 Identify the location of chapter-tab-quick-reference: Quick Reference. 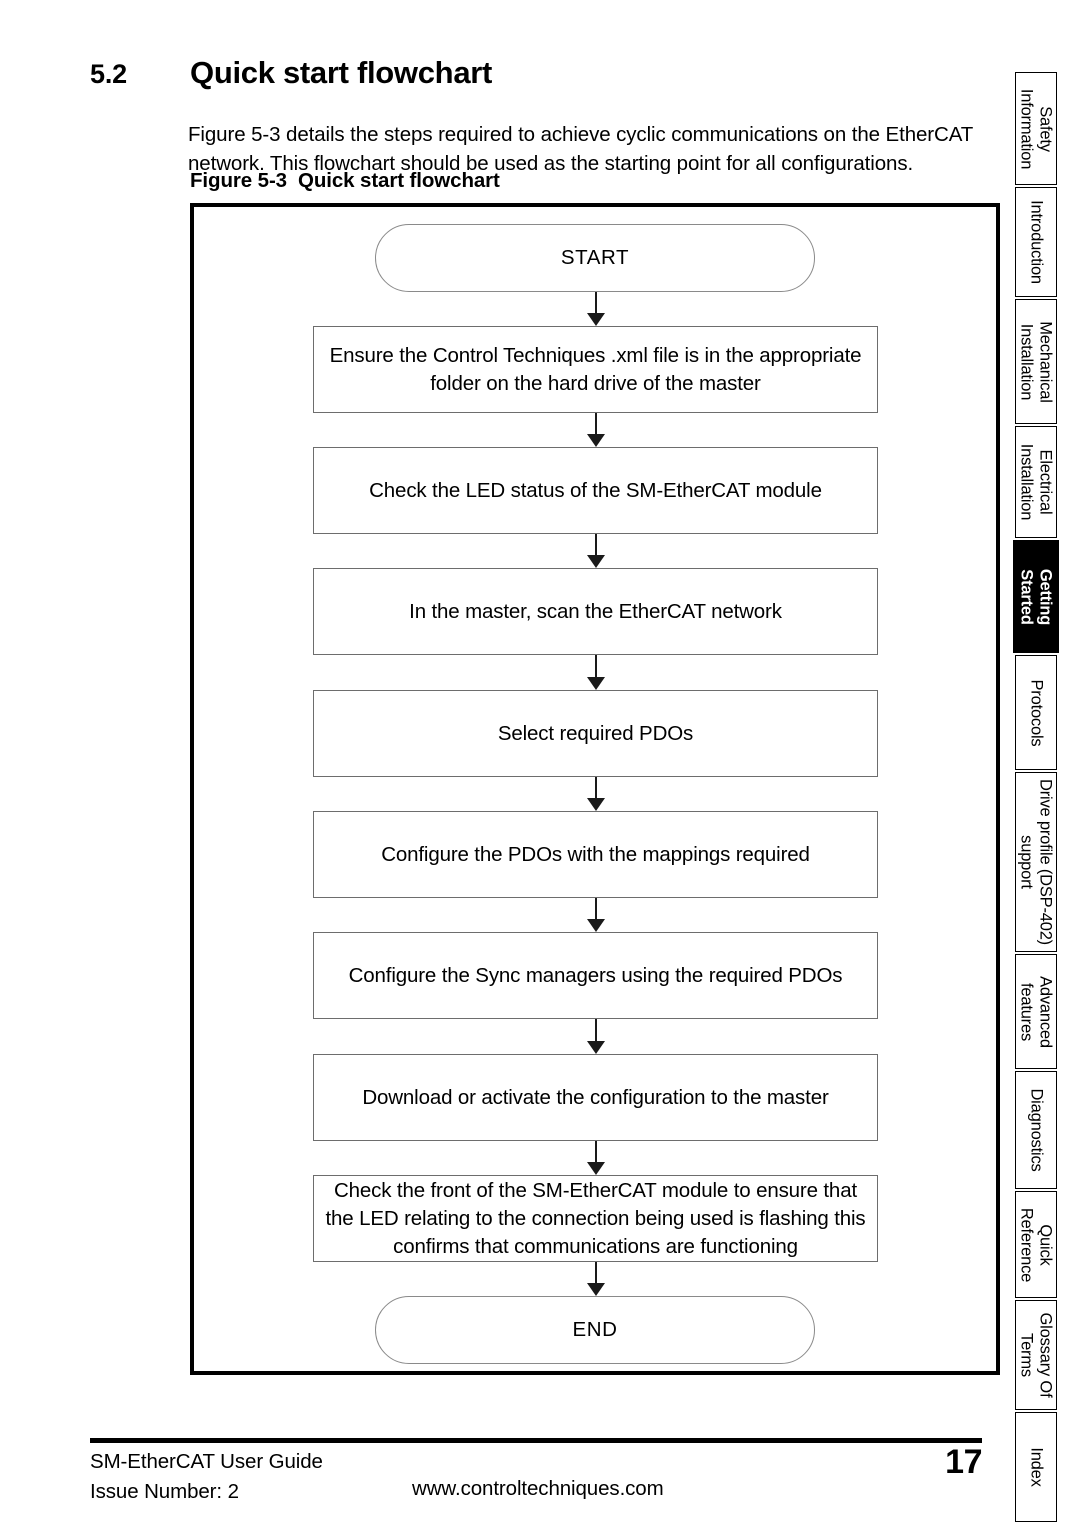
(1036, 1244).